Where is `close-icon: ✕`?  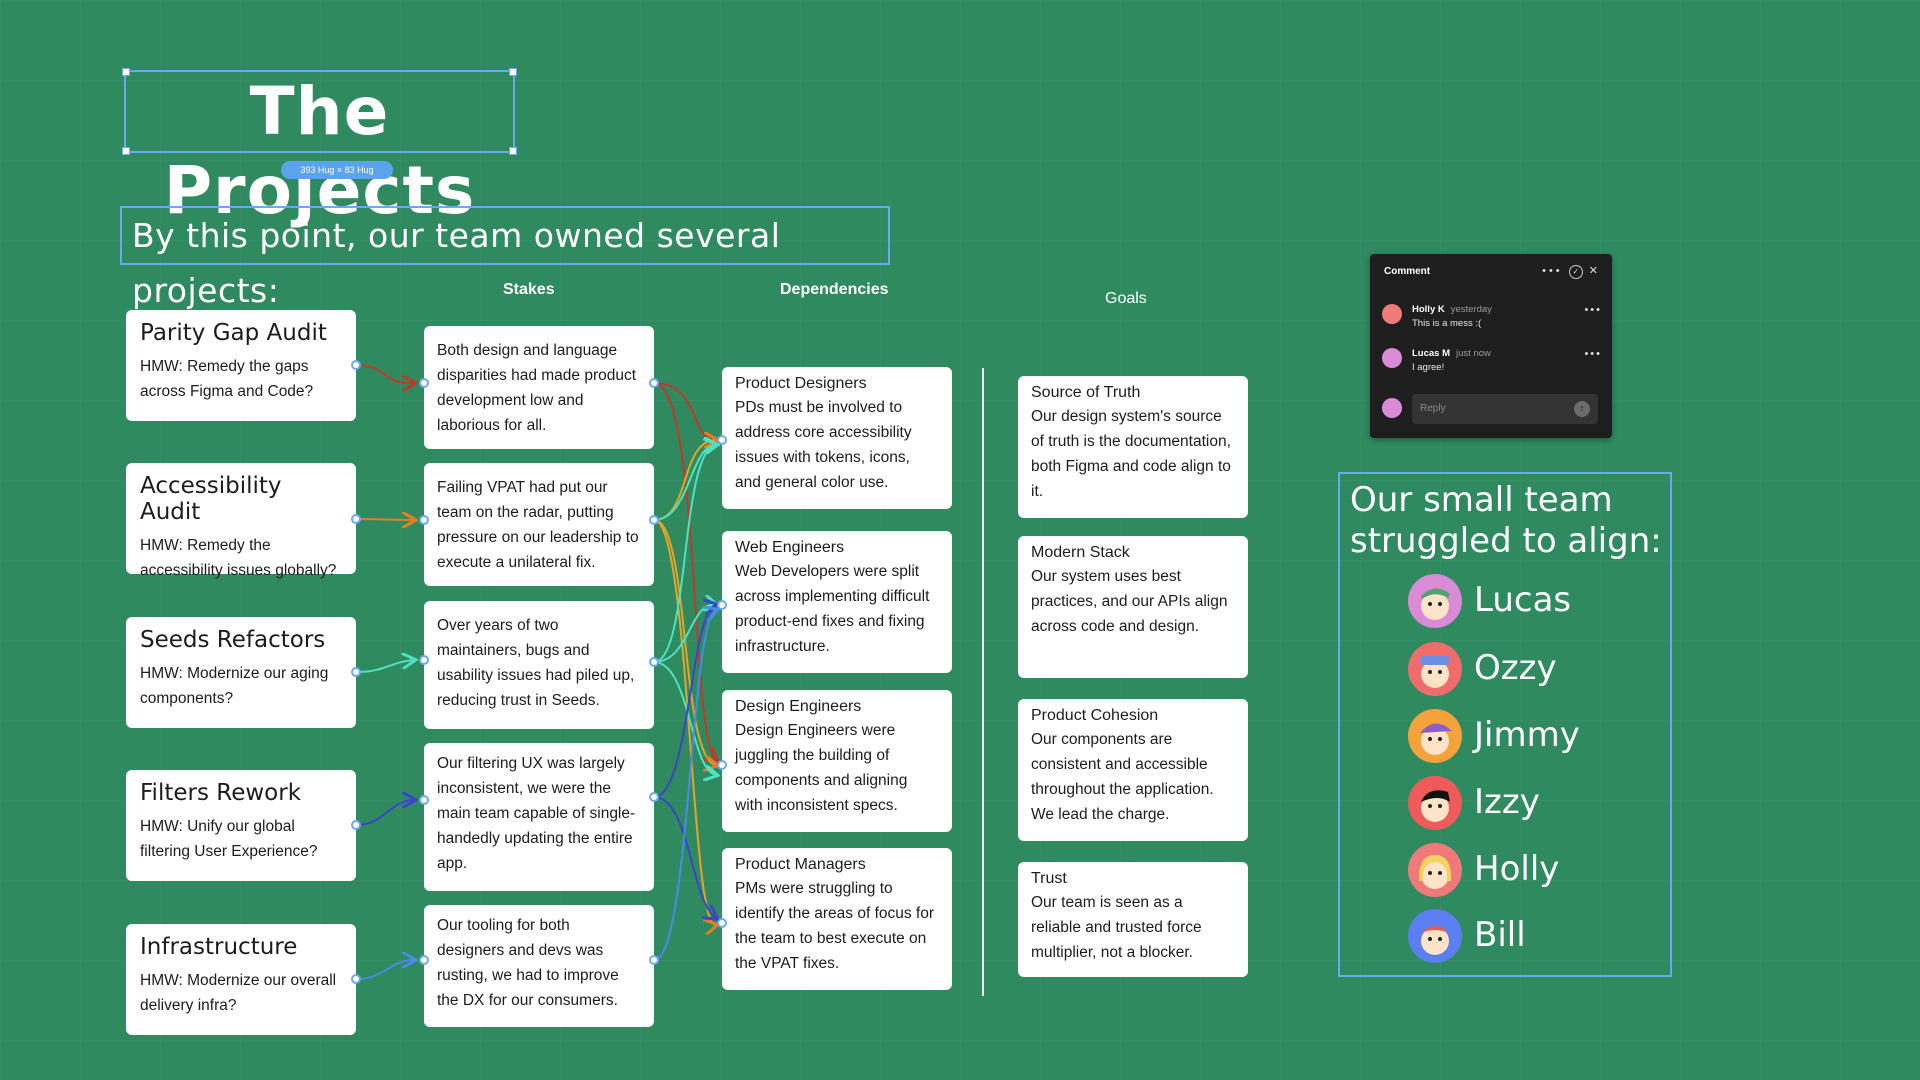
close-icon: ✕ is located at coordinates (1593, 271).